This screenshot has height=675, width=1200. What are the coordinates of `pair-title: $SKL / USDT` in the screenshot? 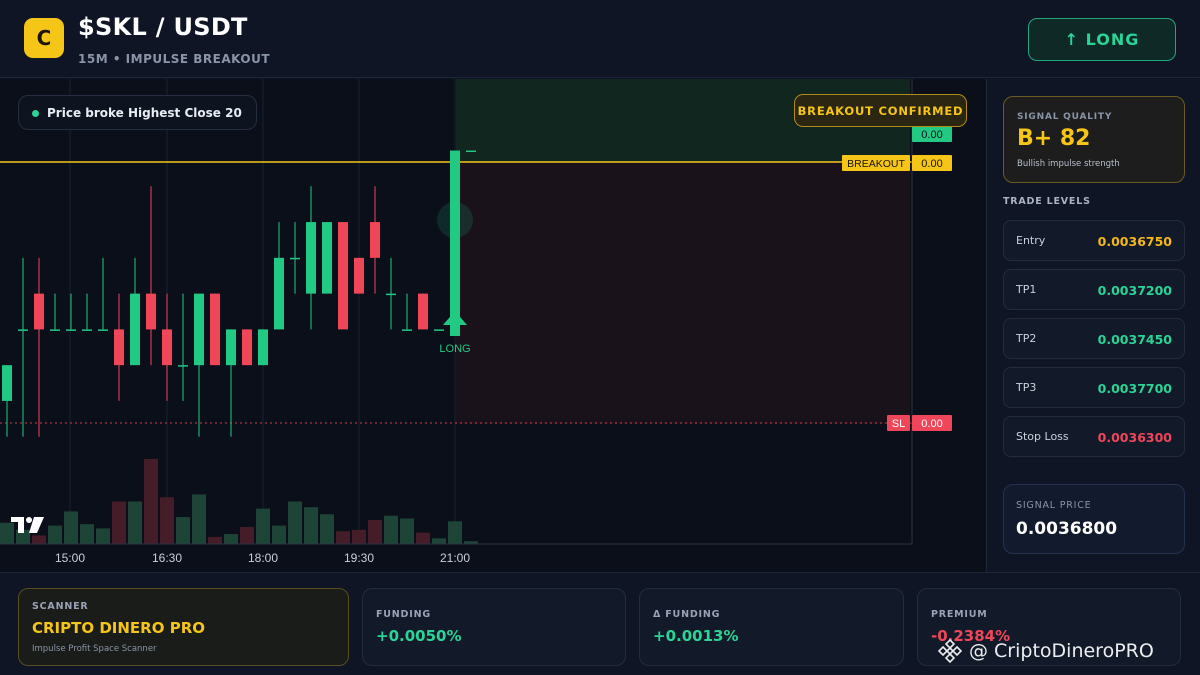 It's located at (163, 27).